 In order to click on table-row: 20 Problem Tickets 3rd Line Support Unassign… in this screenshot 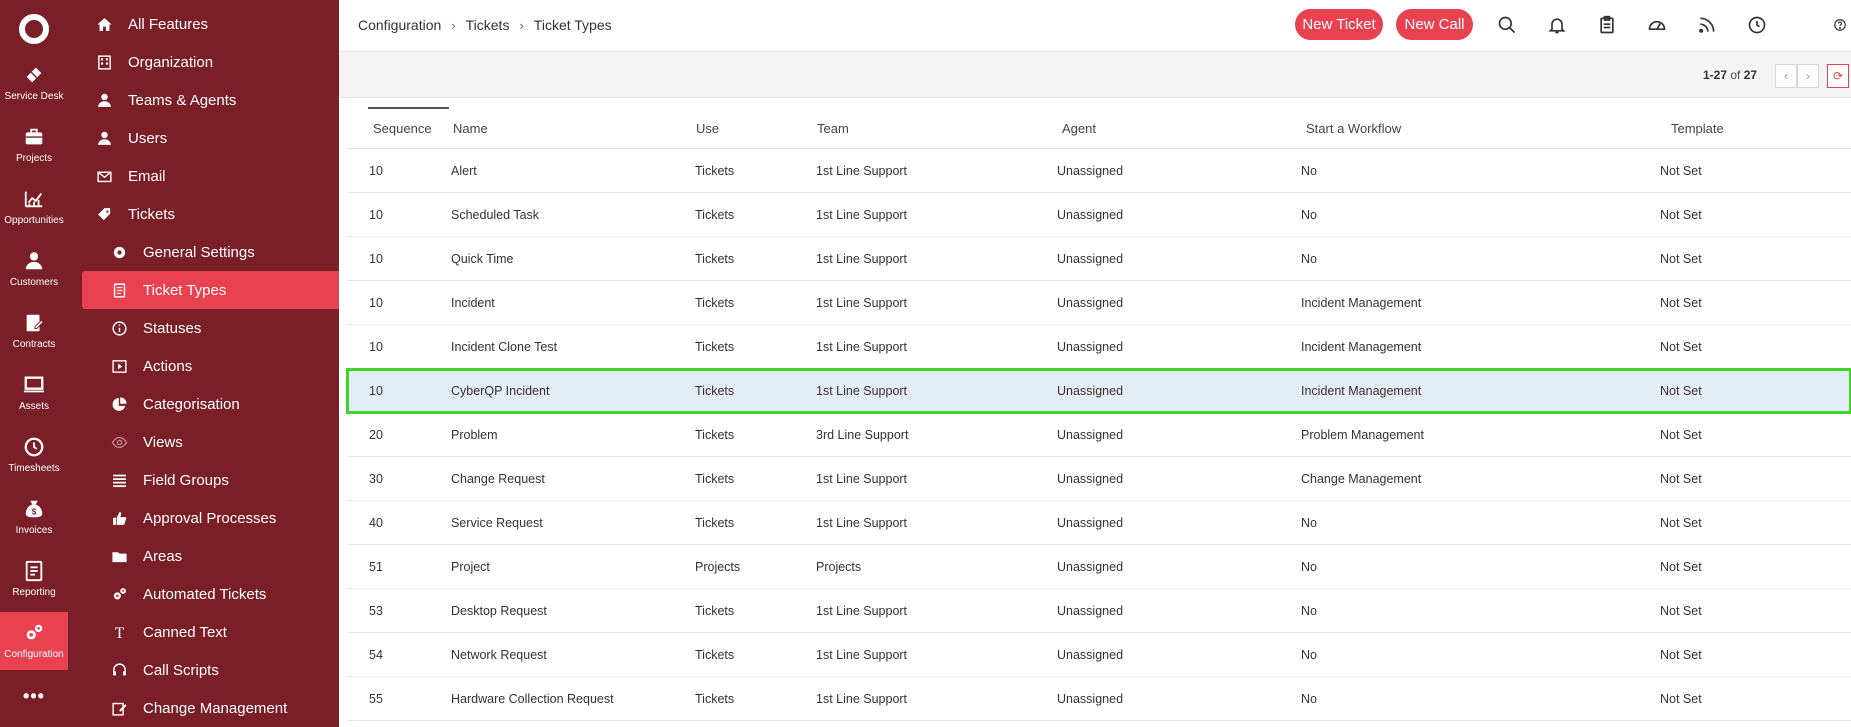, I will do `click(1099, 435)`.